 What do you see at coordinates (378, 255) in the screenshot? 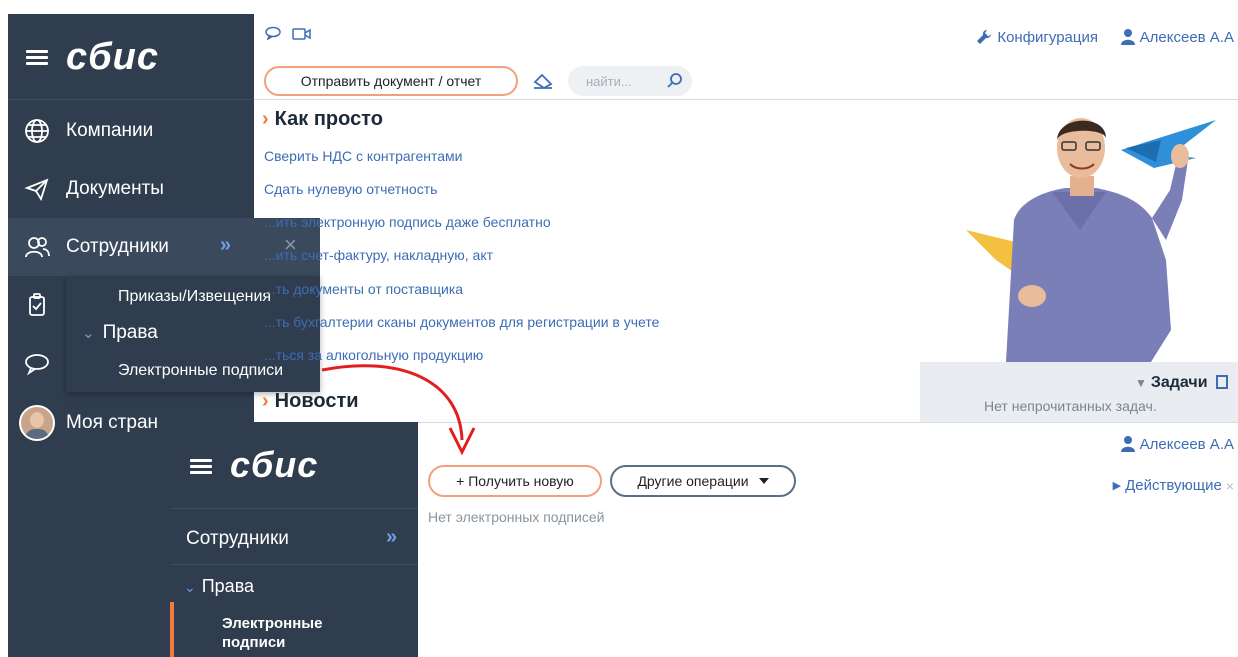
I see `how-to-link: ...ить счет-фактуру, накладную, акт` at bounding box center [378, 255].